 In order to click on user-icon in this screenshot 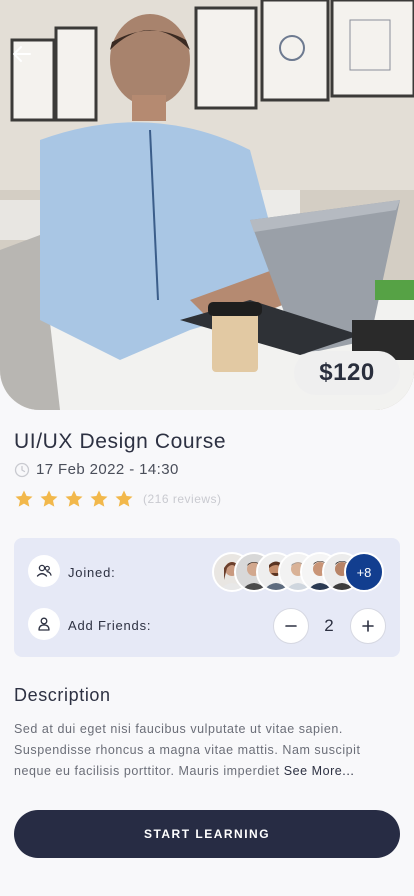, I will do `click(44, 624)`.